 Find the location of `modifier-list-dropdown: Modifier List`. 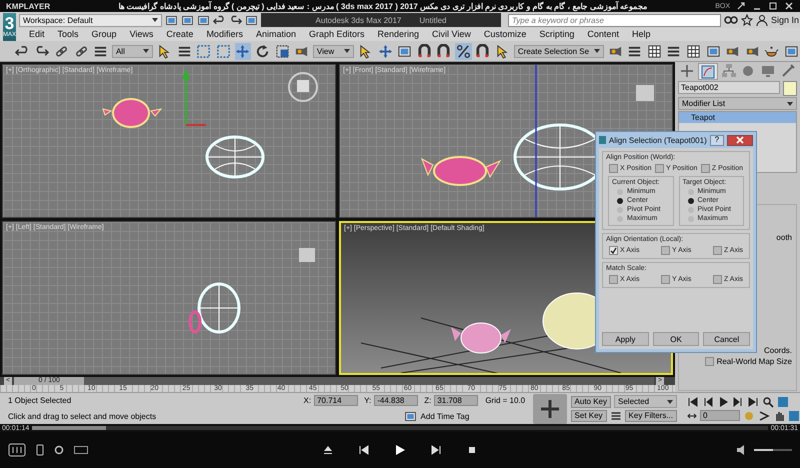

modifier-list-dropdown: Modifier List is located at coordinates (737, 103).